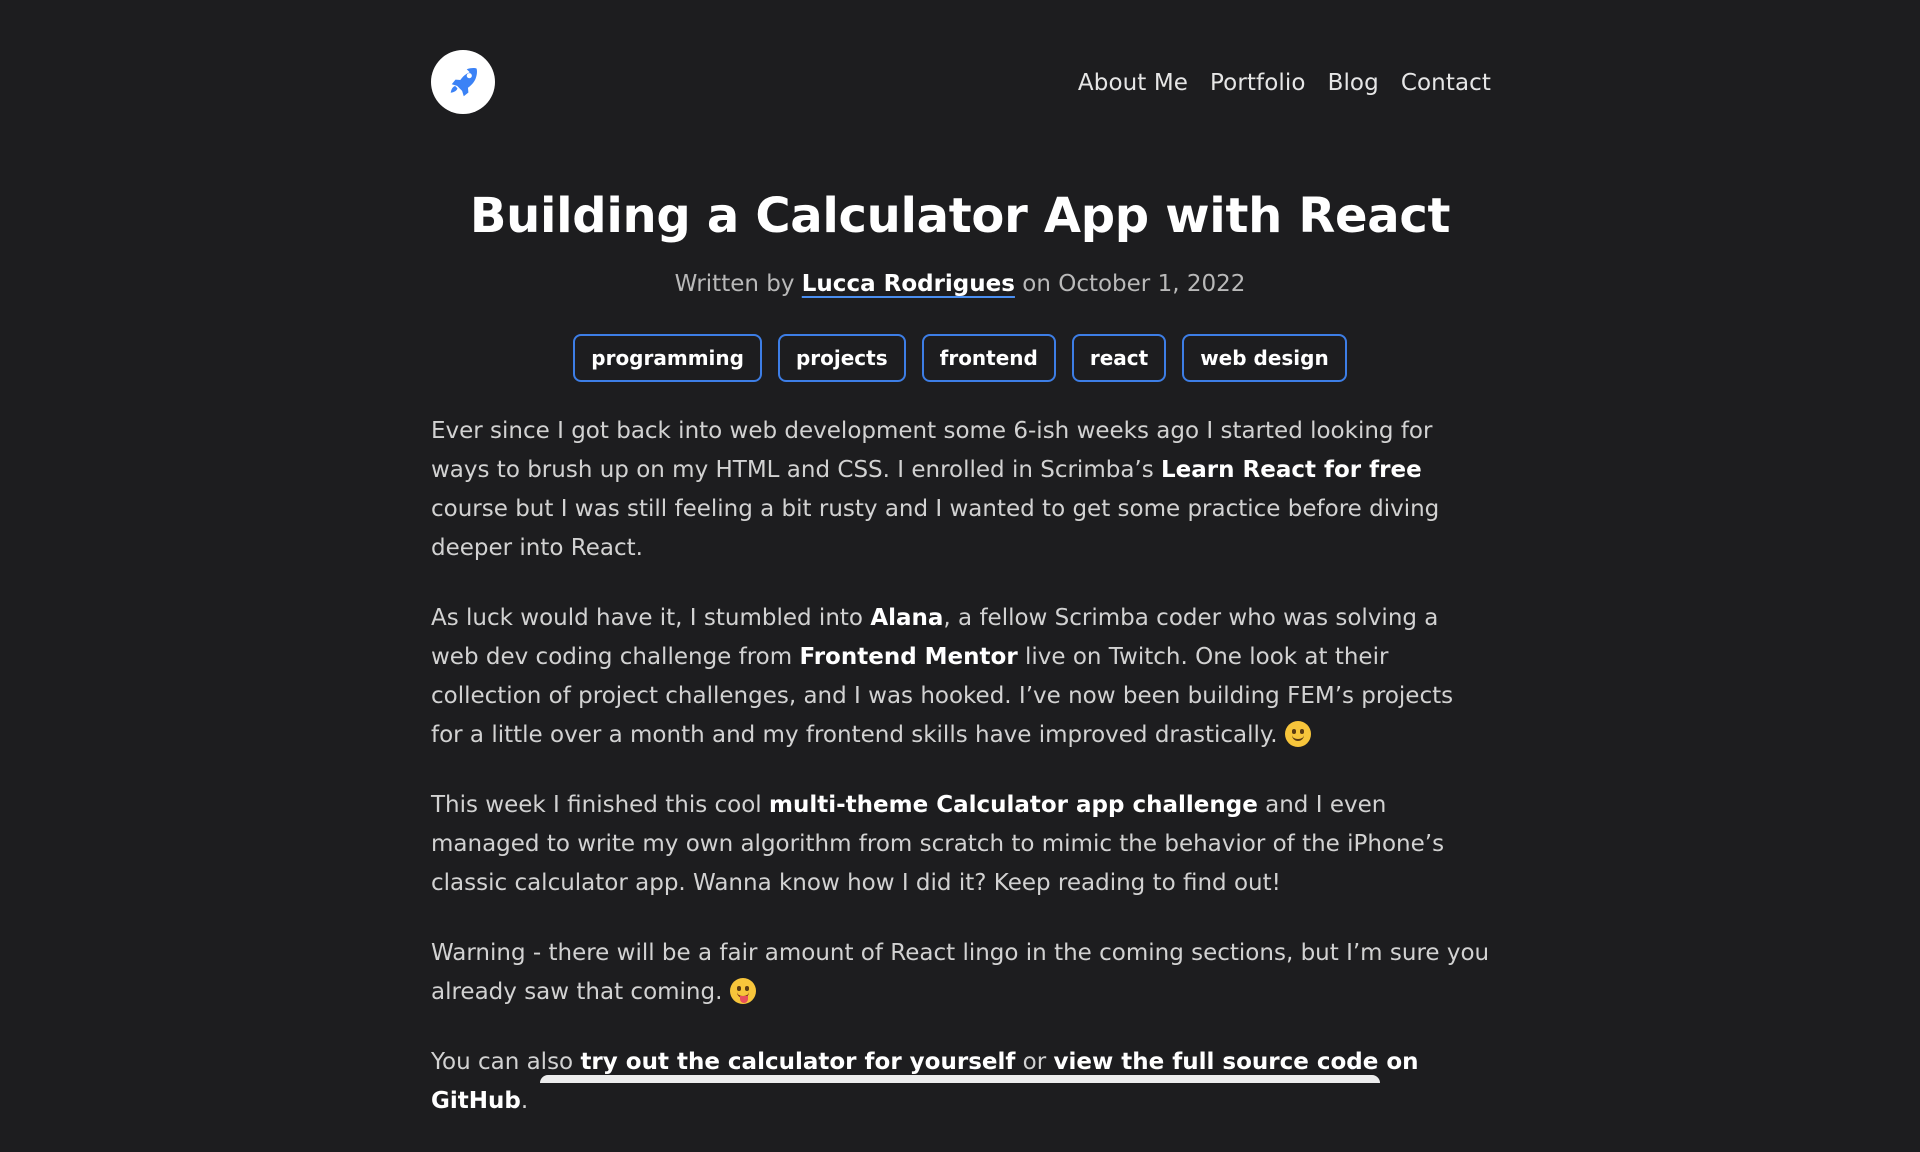  What do you see at coordinates (841, 358) in the screenshot?
I see `tag-projects: projects` at bounding box center [841, 358].